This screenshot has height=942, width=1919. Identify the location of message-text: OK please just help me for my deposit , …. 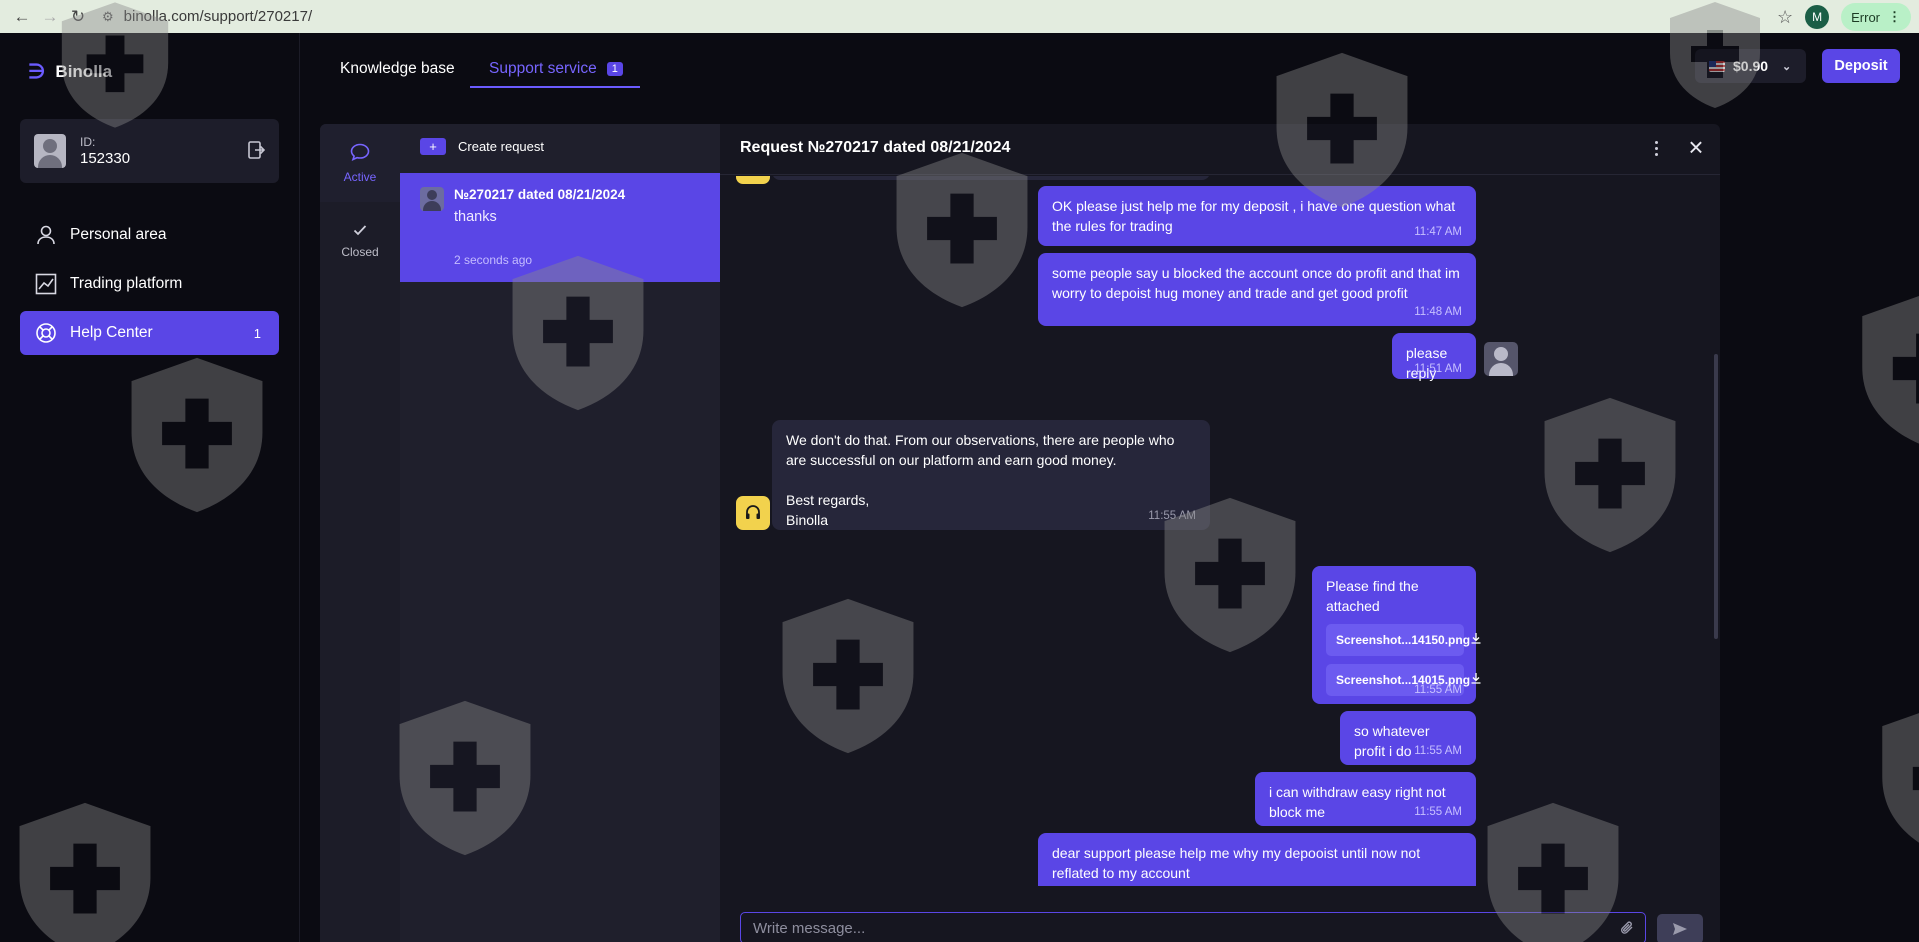
(1254, 216).